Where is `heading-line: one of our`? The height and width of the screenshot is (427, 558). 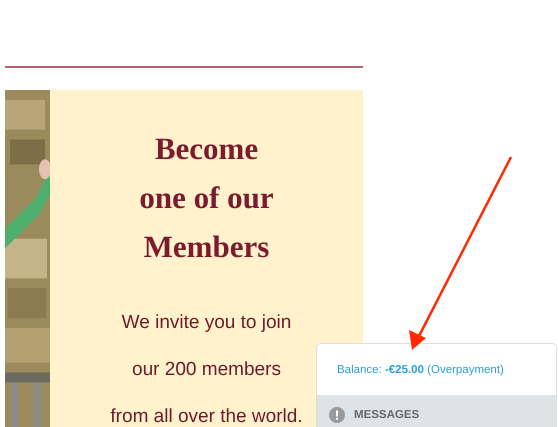 heading-line: one of our is located at coordinates (206, 198).